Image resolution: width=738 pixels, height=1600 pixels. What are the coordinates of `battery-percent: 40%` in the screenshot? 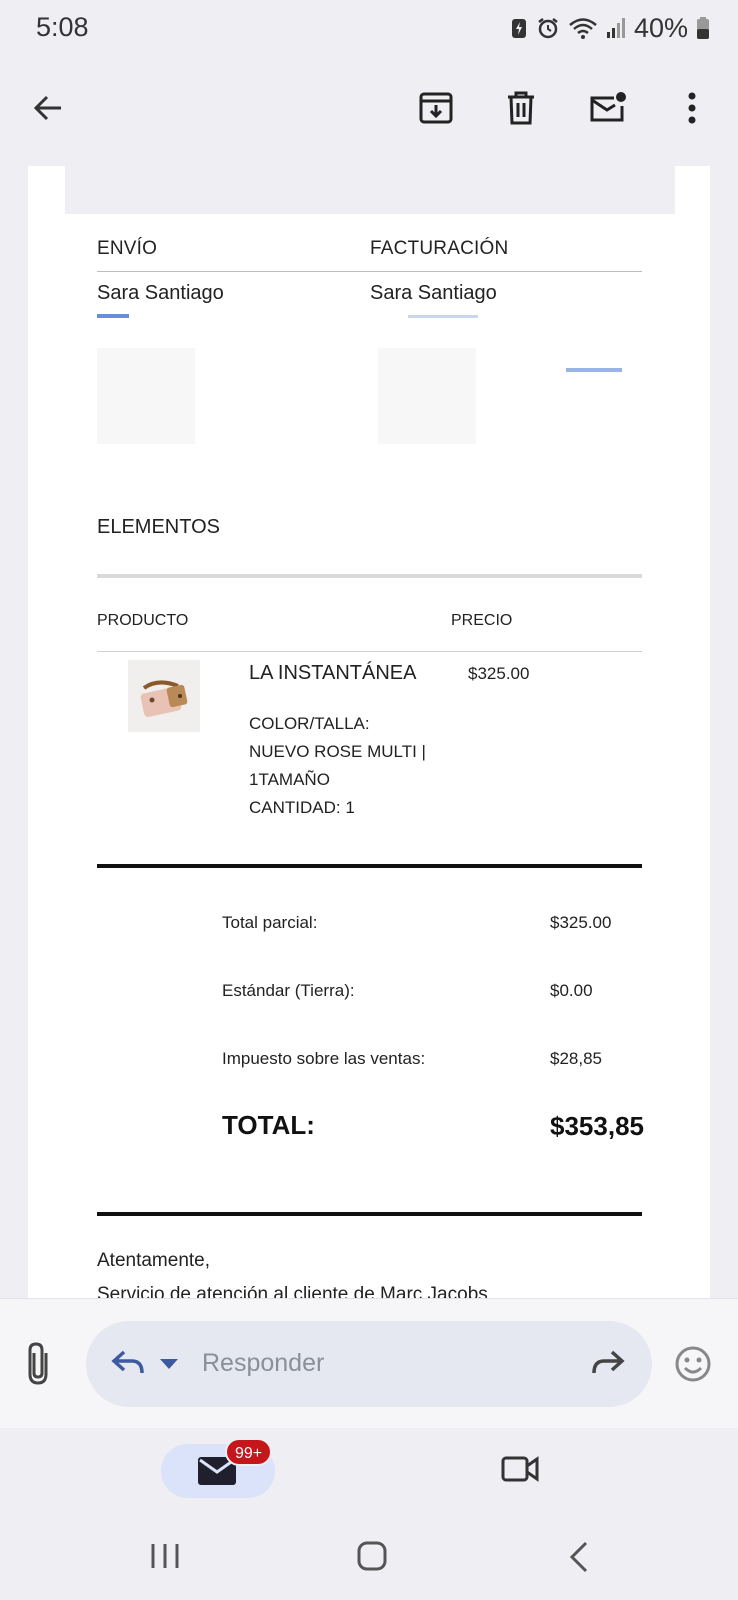 It's located at (660, 27).